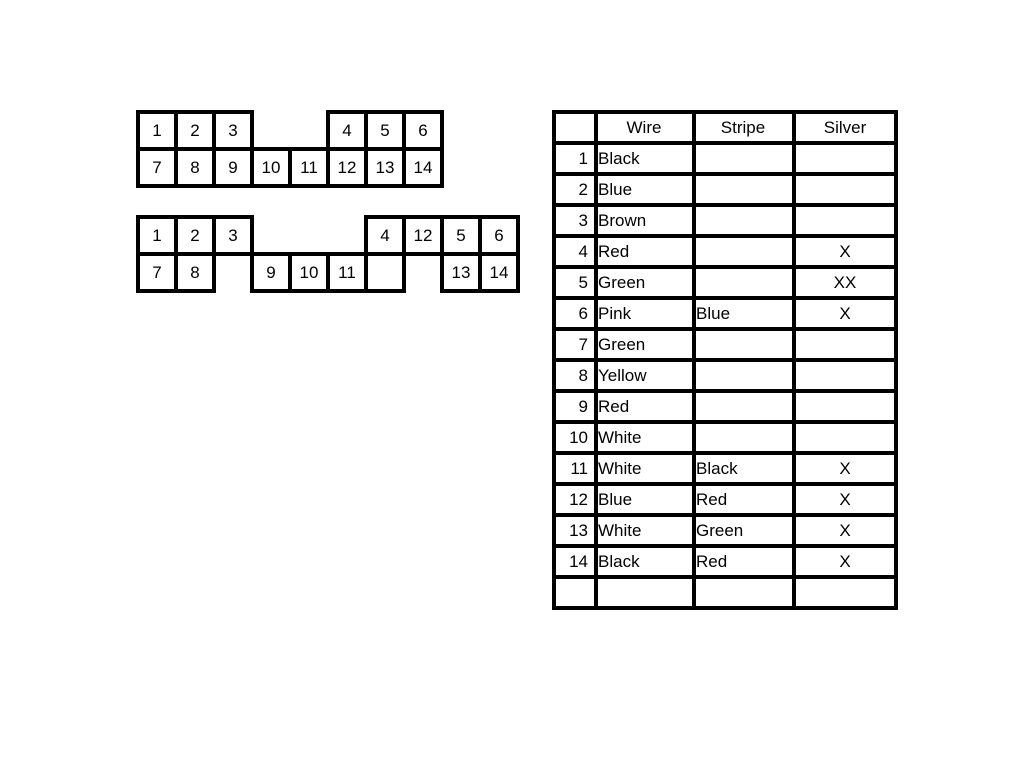 The width and height of the screenshot is (1024, 768). I want to click on wire-color: Pink, so click(645, 313).